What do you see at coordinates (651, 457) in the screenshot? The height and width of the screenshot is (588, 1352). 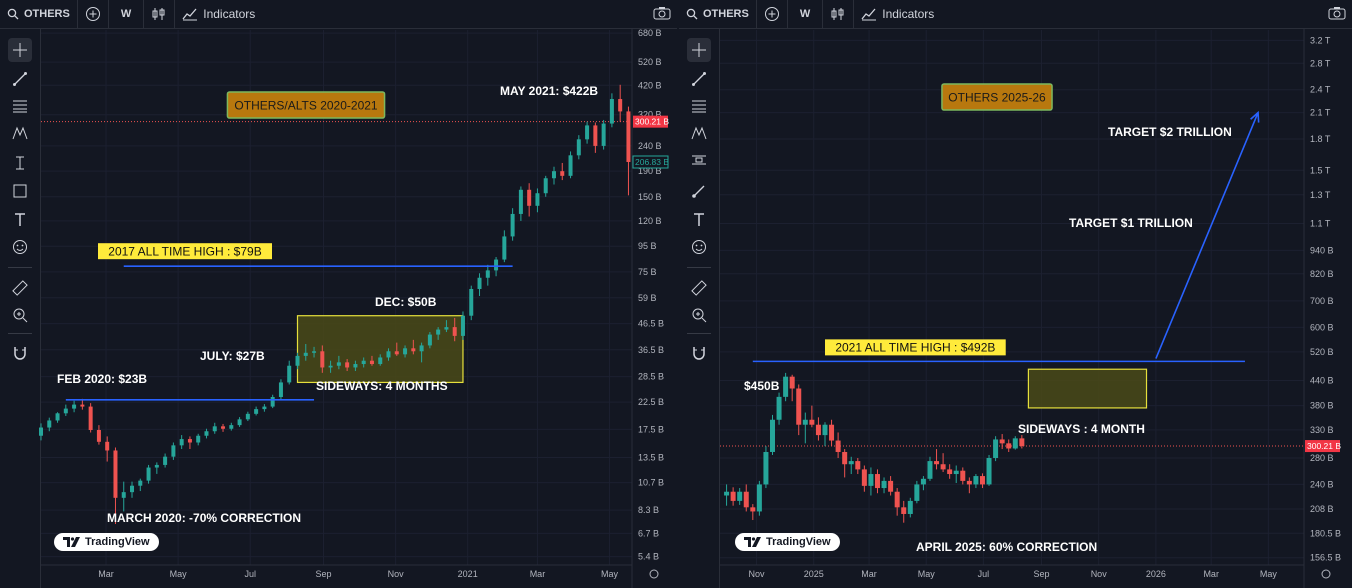 I see `y-tick-label: 13.5 B` at bounding box center [651, 457].